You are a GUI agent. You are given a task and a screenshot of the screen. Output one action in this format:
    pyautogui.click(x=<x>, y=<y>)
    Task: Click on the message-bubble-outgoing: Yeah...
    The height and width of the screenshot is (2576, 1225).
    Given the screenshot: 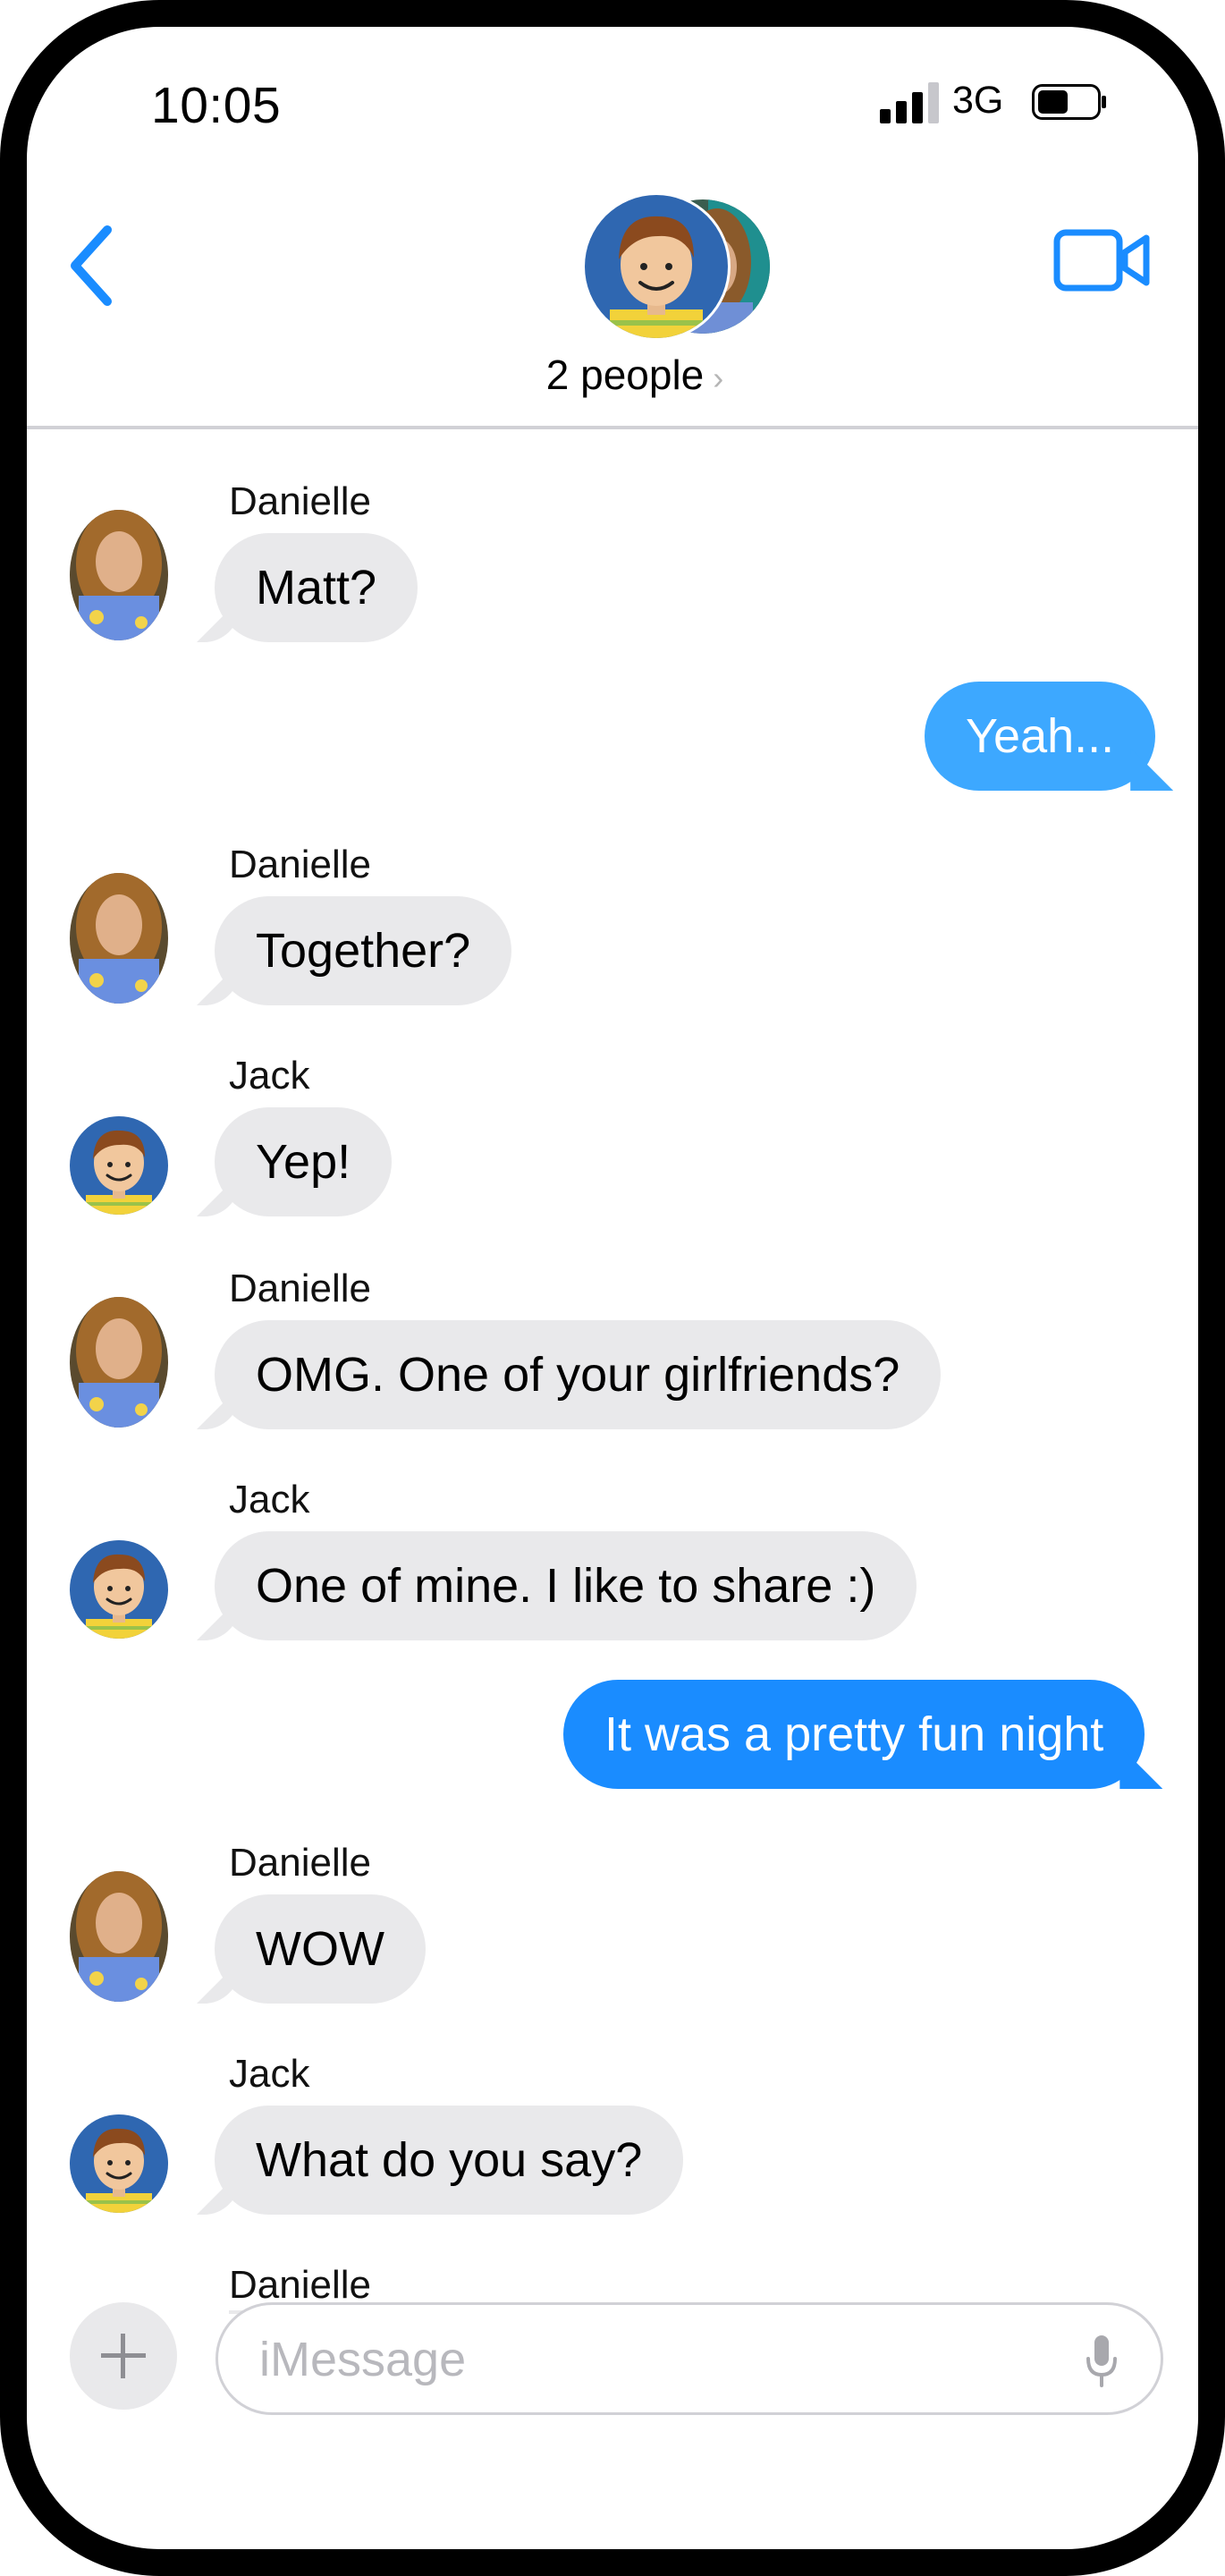 What is the action you would take?
    pyautogui.click(x=1040, y=736)
    